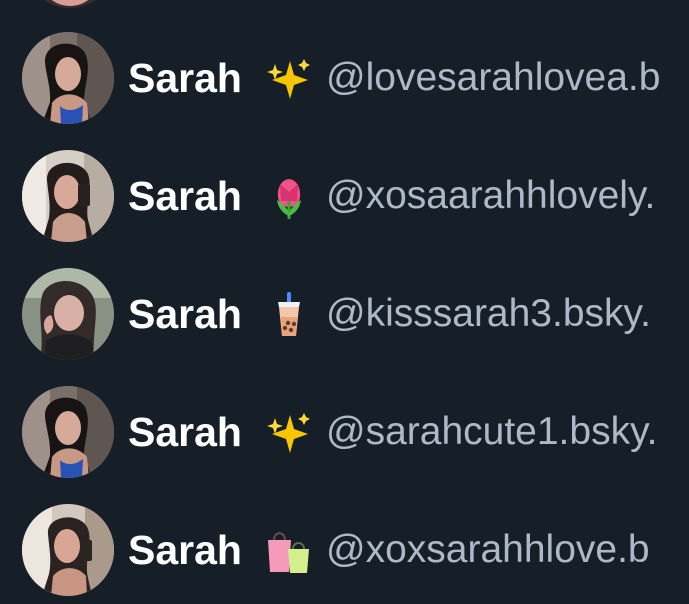  Describe the element at coordinates (289, 197) in the screenshot. I see `tulip-icon` at that location.